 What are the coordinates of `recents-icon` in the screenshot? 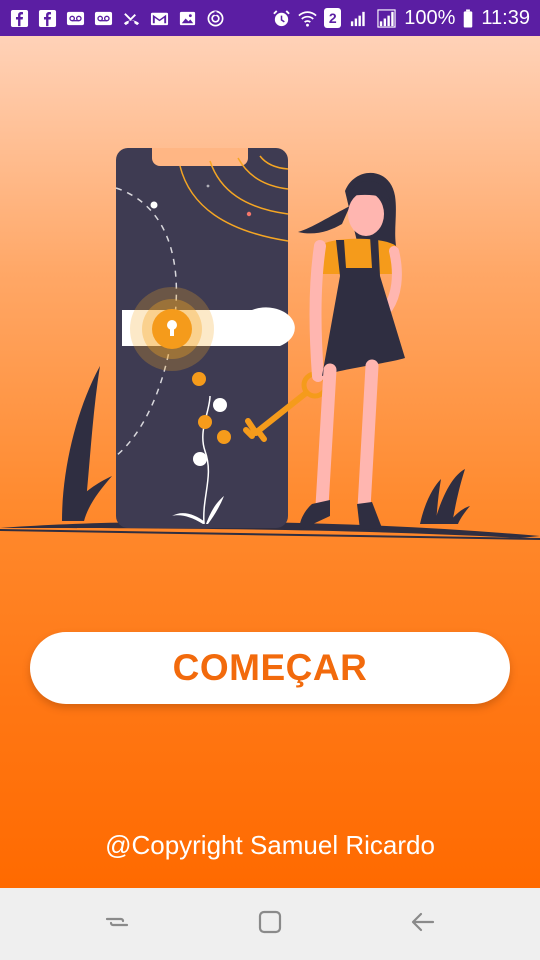 It's located at (117, 924).